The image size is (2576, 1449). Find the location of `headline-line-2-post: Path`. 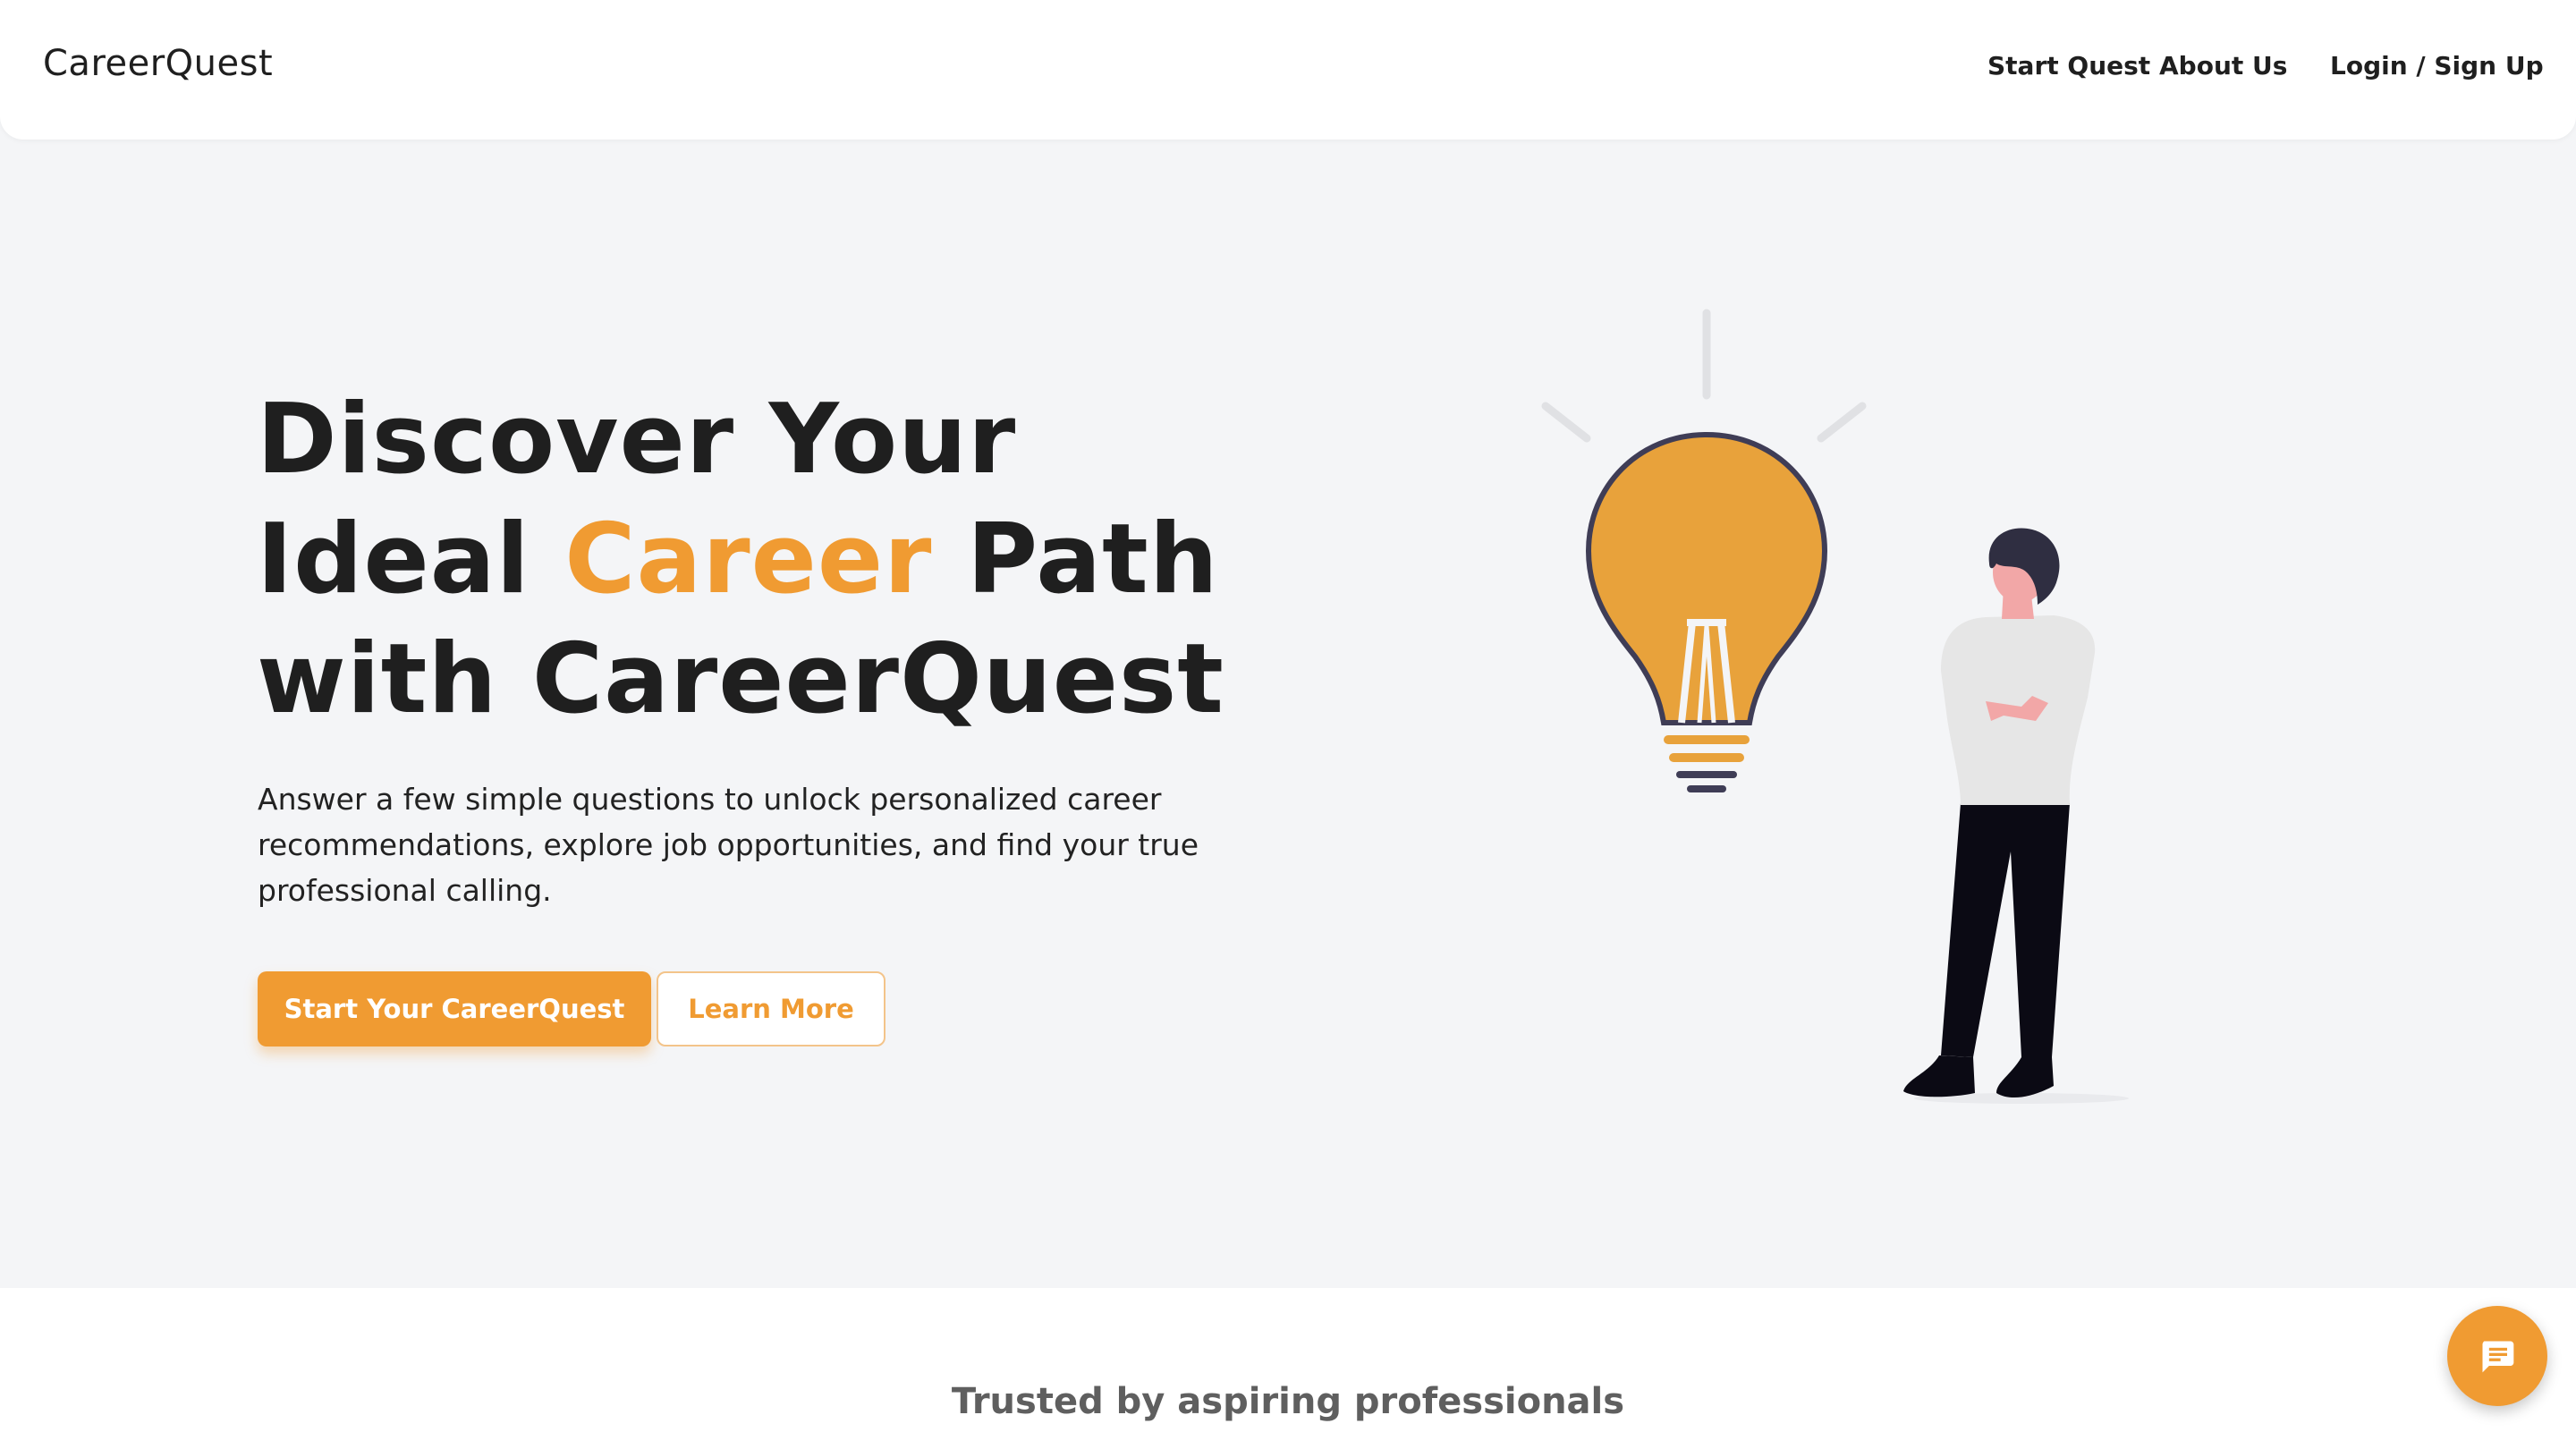

headline-line-2-post: Path is located at coordinates (1093, 559).